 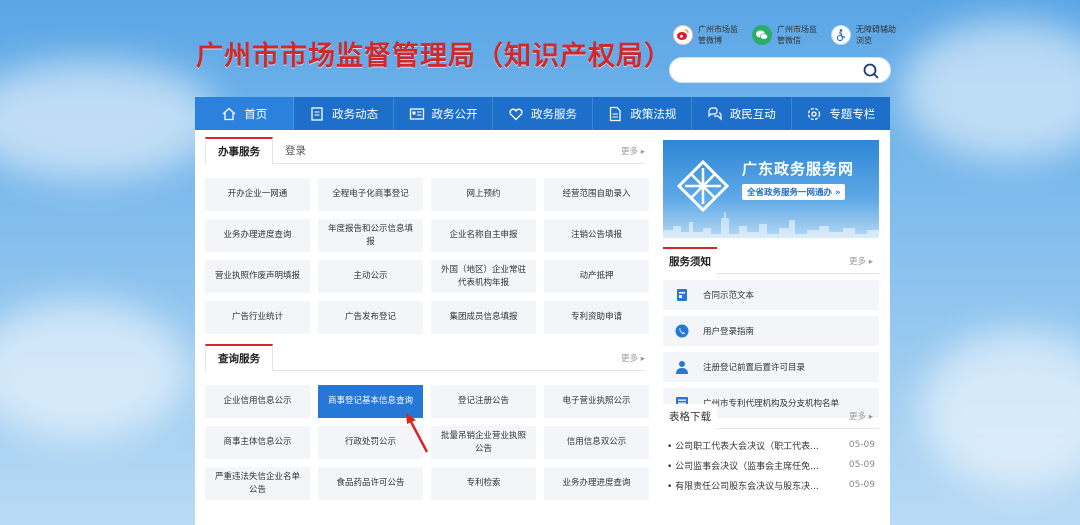 I want to click on nav-label: 政民互动, so click(x=752, y=113).